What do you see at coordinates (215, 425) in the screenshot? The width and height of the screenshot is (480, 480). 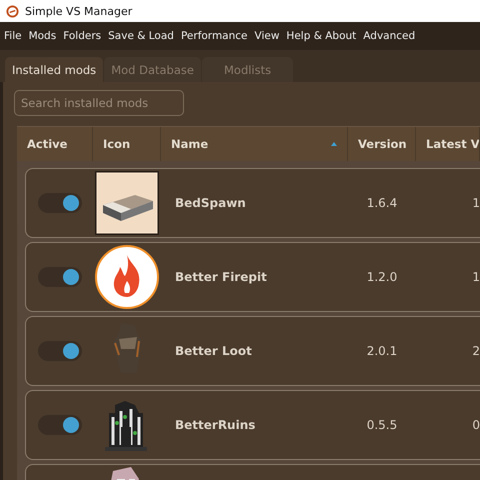 I see `mod-name: BetterRuins` at bounding box center [215, 425].